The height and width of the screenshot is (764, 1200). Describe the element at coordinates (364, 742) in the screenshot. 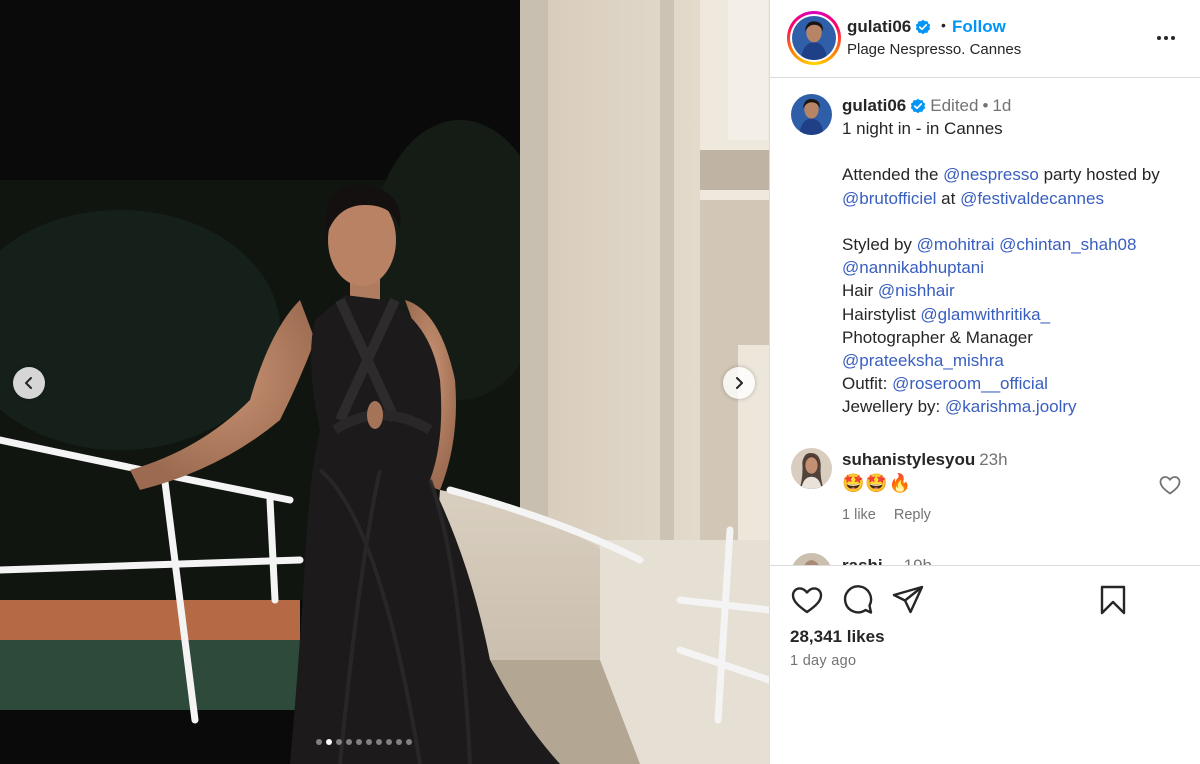

I see `carousel-indicator` at that location.